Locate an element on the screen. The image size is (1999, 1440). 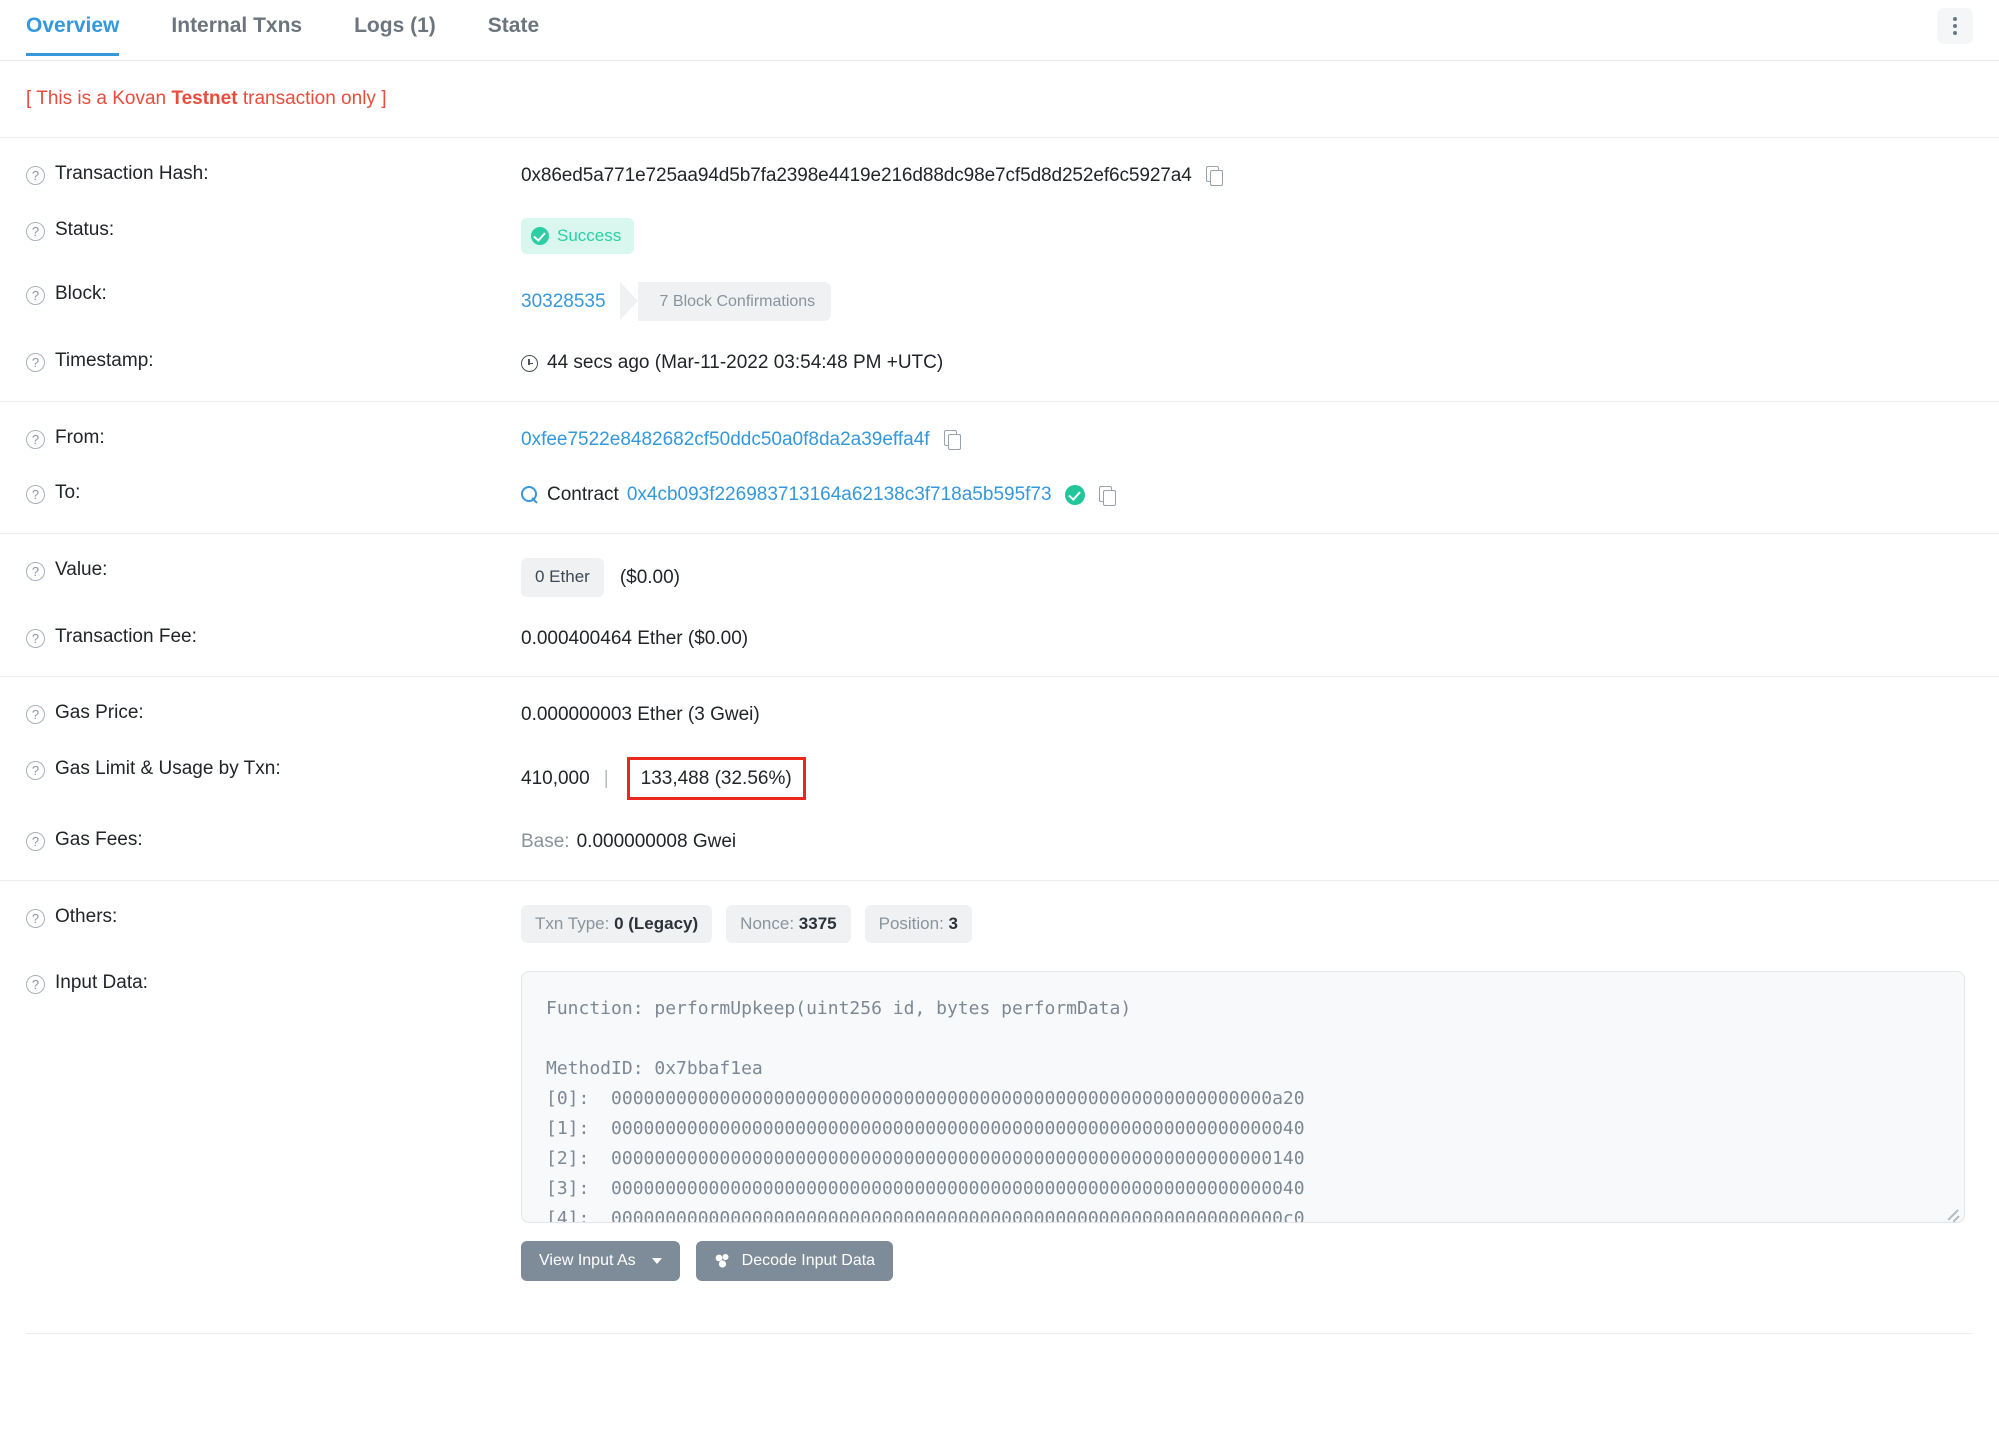
value-block: 30328535 7 Block Confirmations is located at coordinates (676, 302).